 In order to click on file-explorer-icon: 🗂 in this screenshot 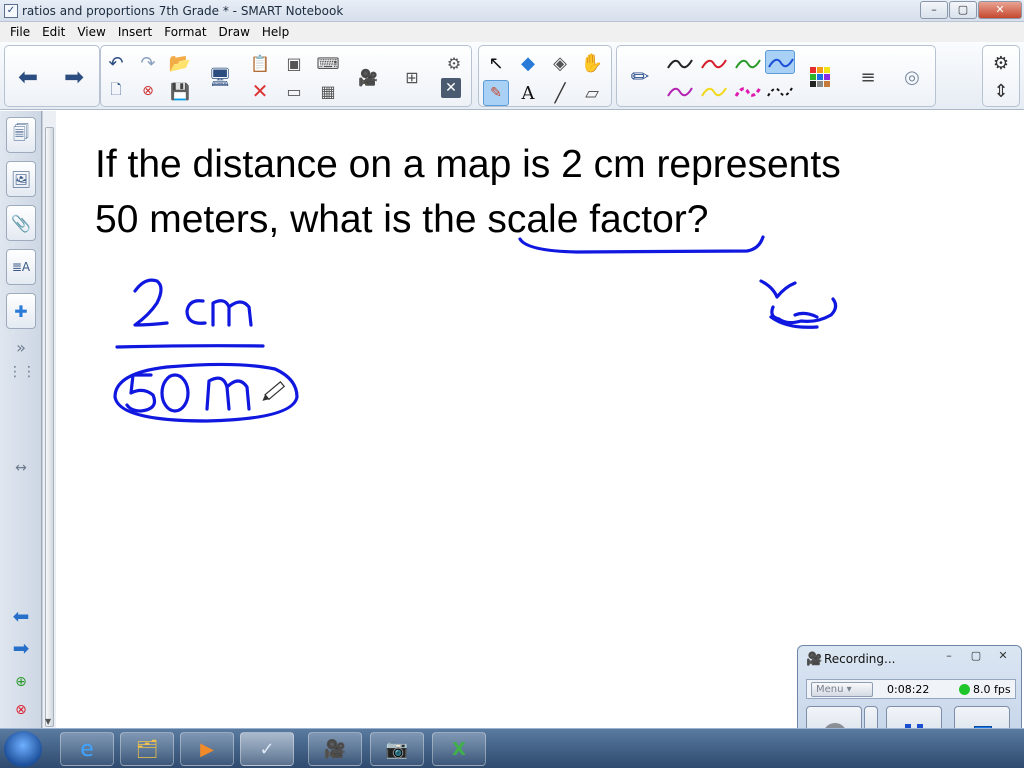, I will do `click(147, 749)`.